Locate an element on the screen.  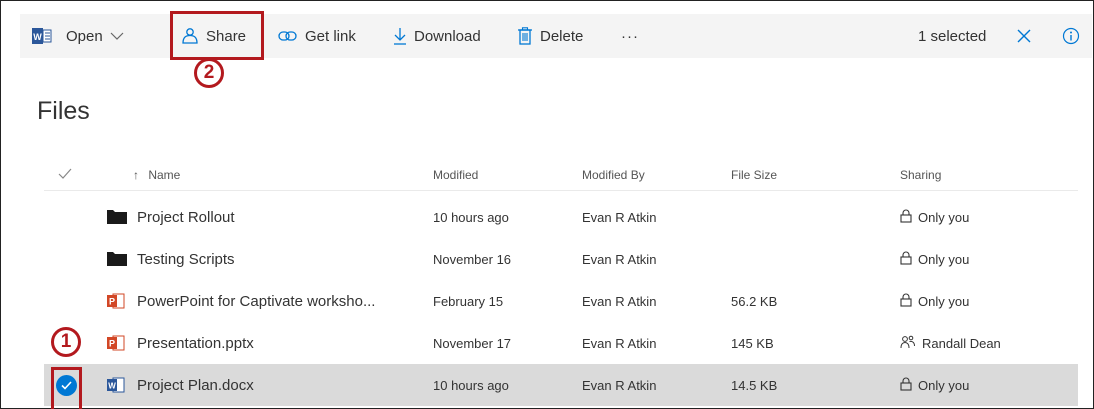
more-actions-label: ··· is located at coordinates (630, 36).